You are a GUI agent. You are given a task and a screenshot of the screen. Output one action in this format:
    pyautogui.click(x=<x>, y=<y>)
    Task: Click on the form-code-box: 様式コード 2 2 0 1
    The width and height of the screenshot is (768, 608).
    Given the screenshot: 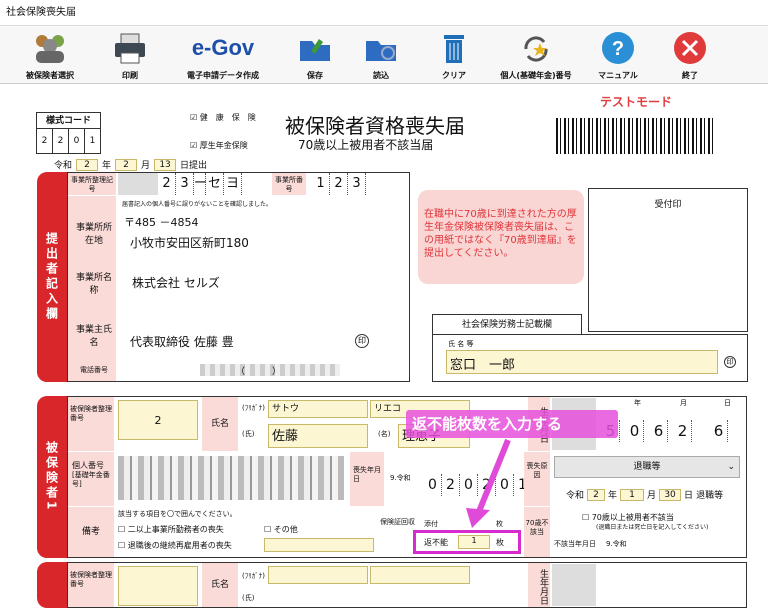 What is the action you would take?
    pyautogui.click(x=68, y=133)
    